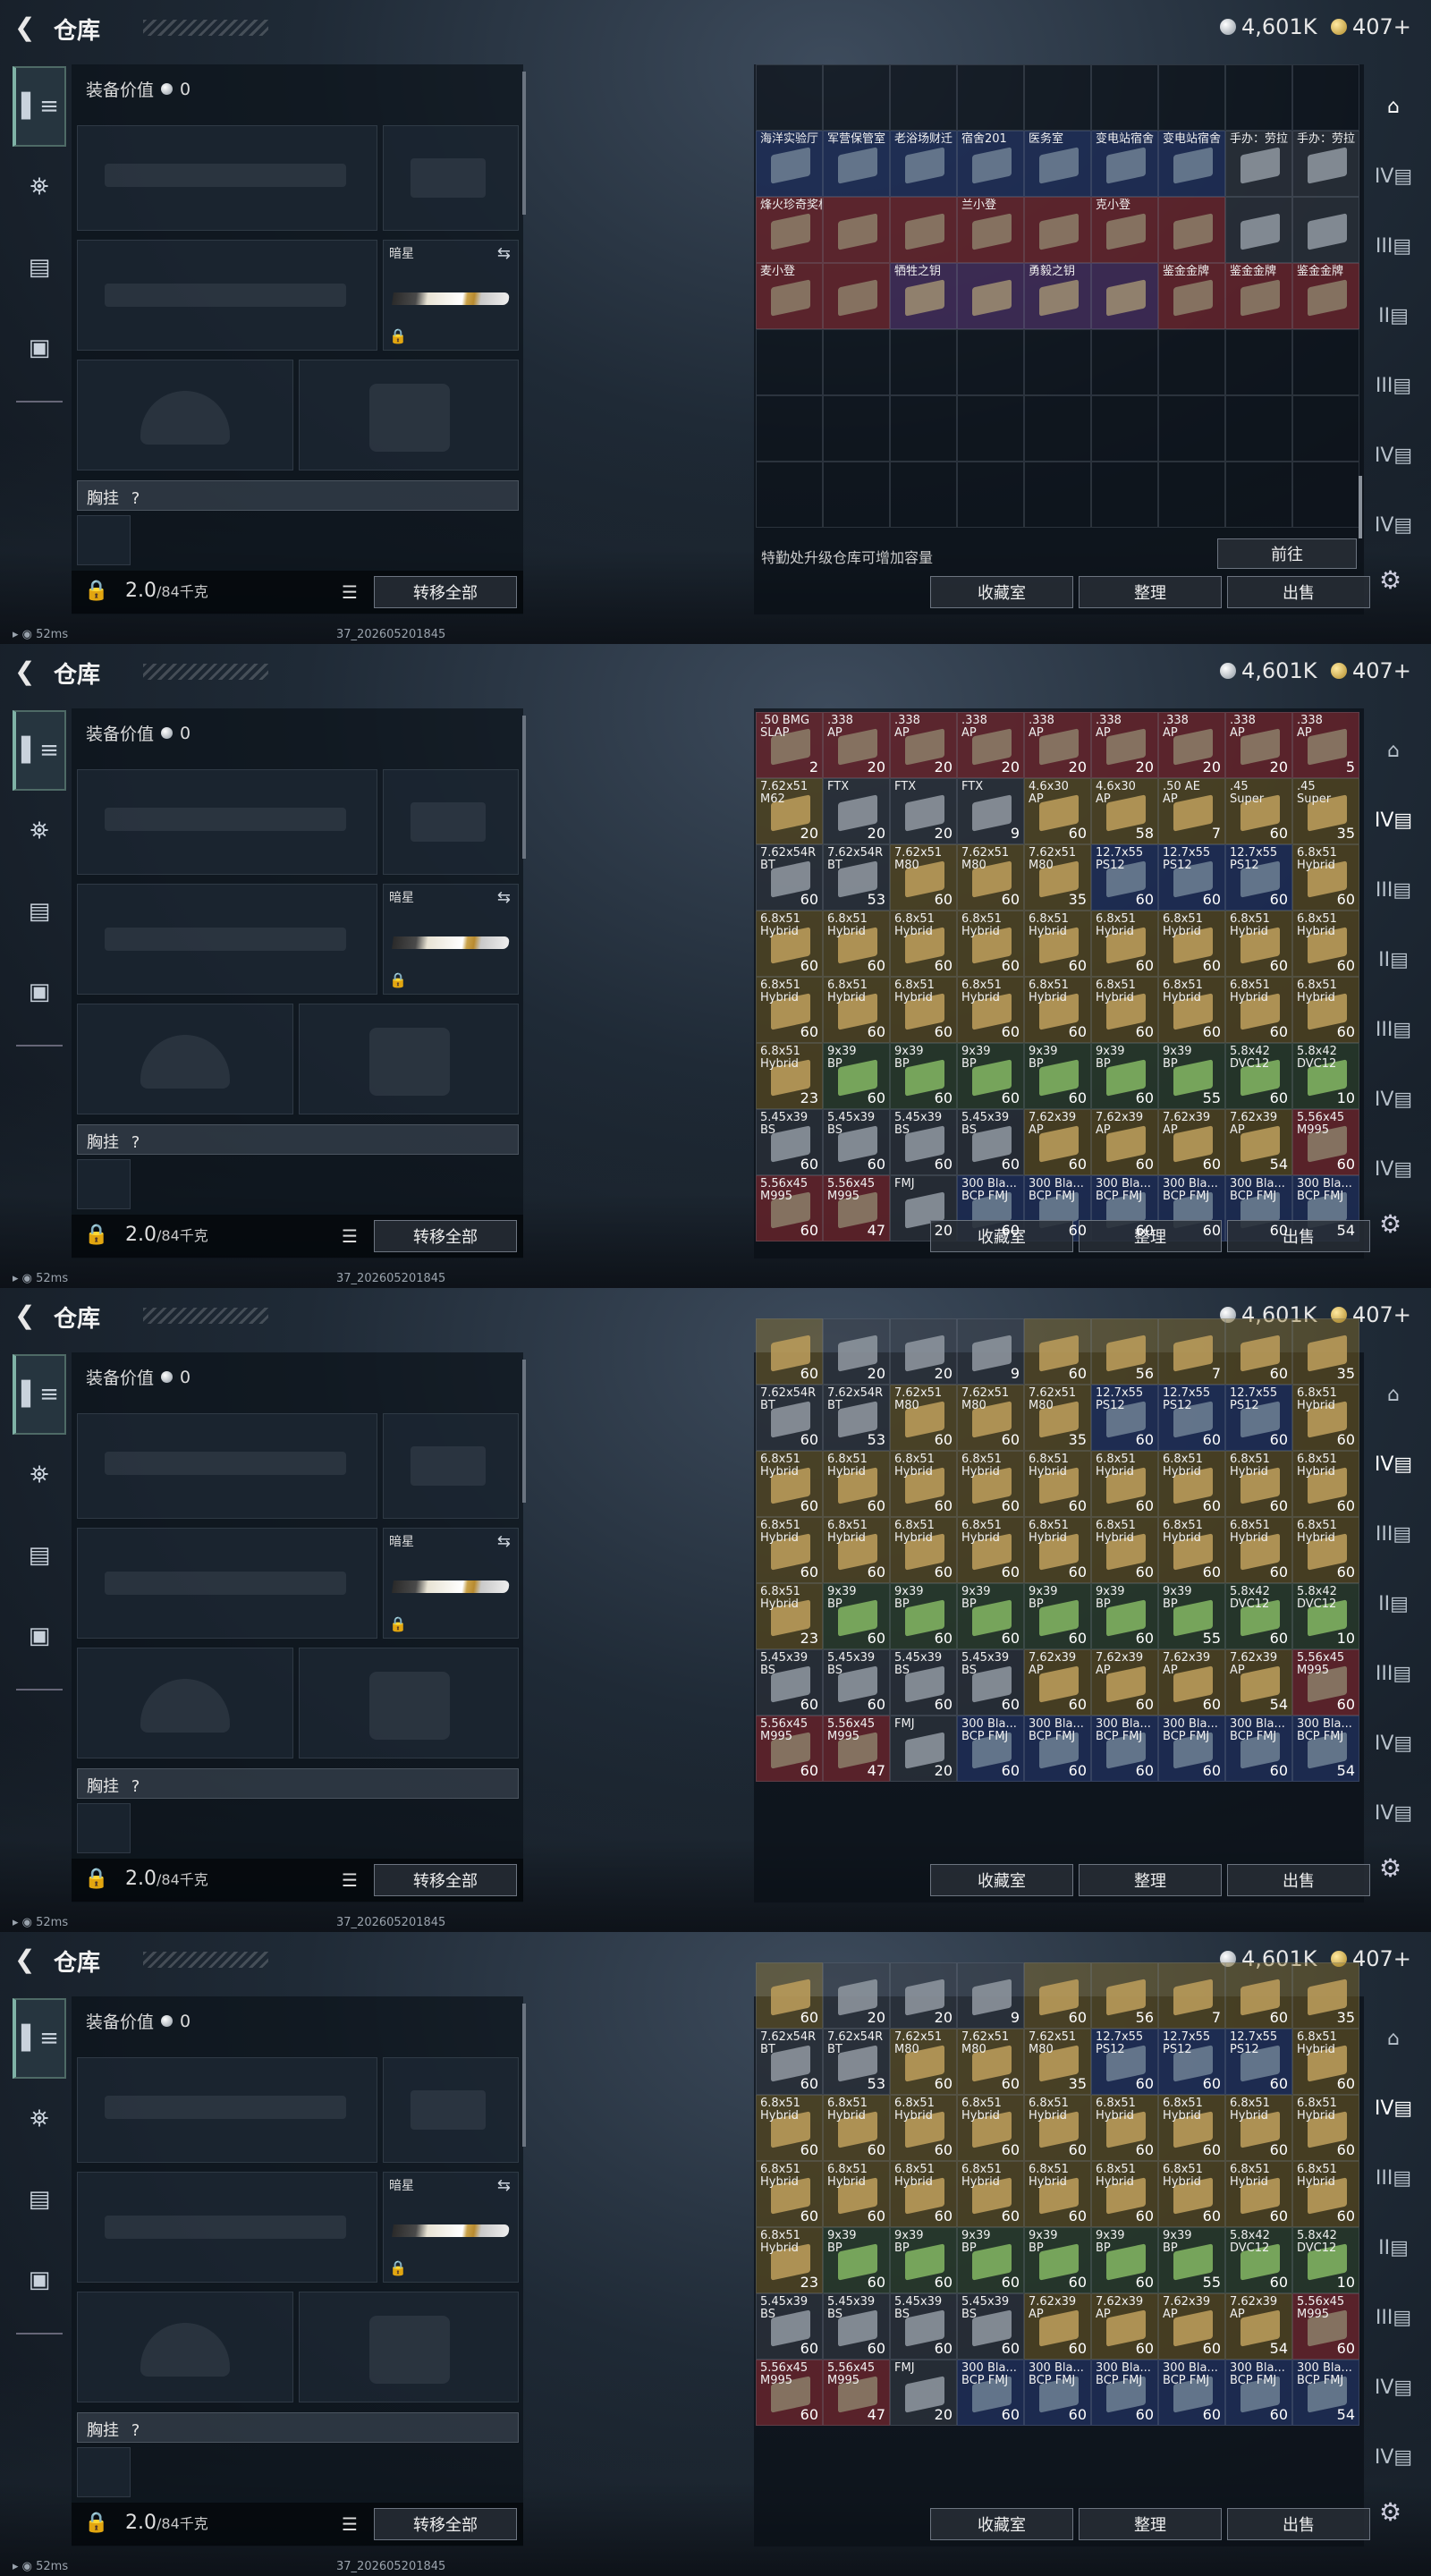 The width and height of the screenshot is (1431, 2576). I want to click on inventory-item: 6.8x51 Hybrid 23, so click(790, 1076).